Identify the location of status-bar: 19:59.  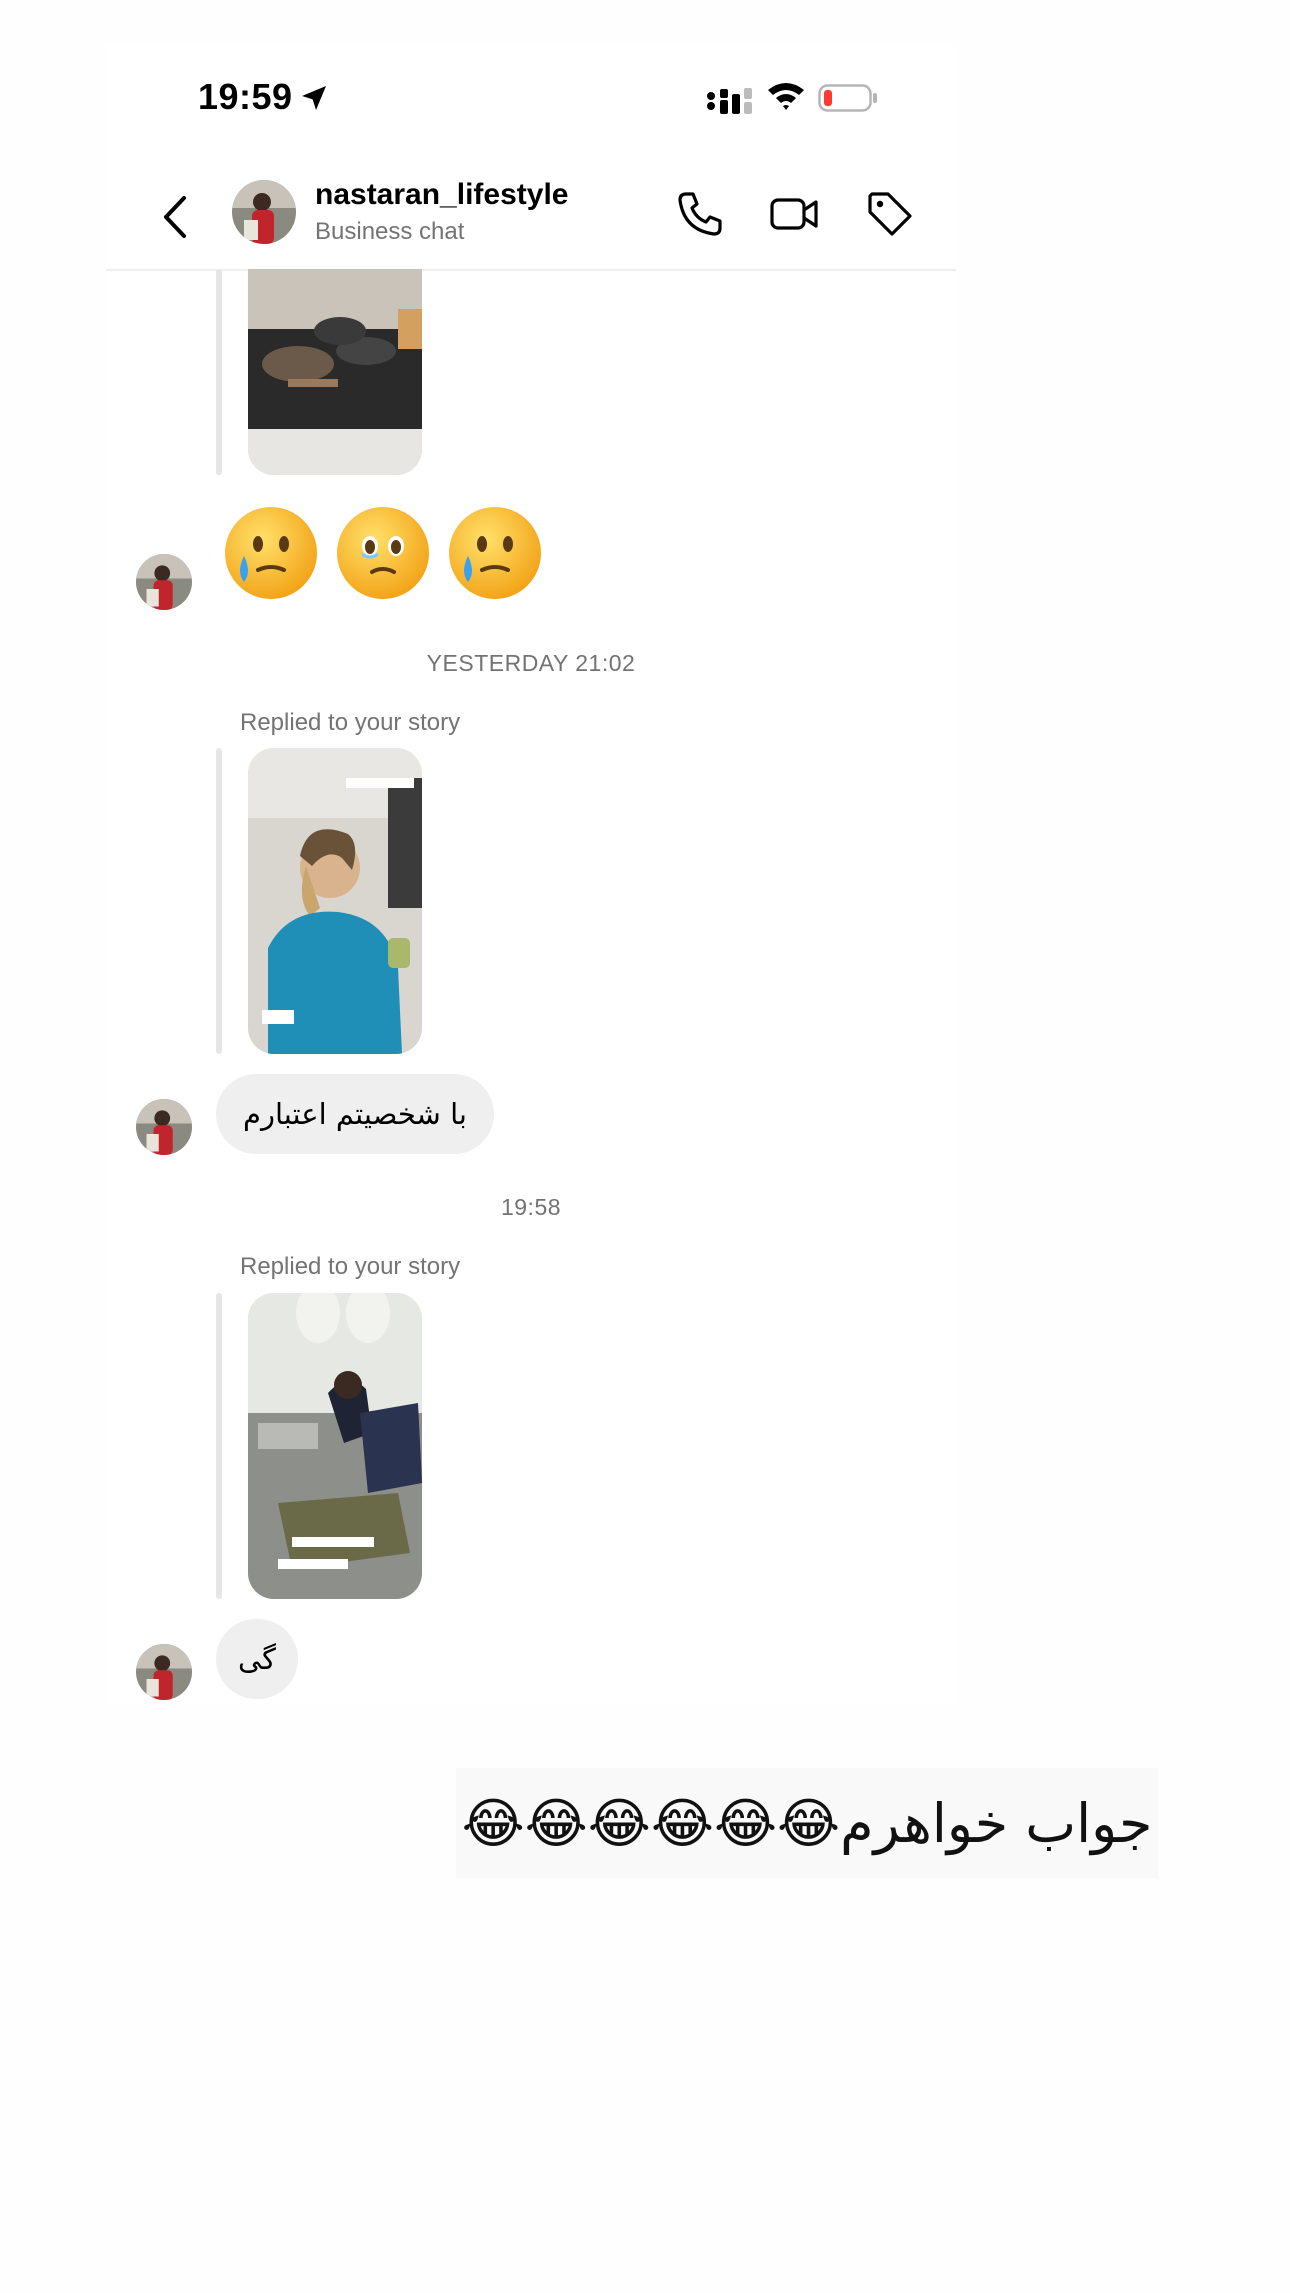
(531, 99).